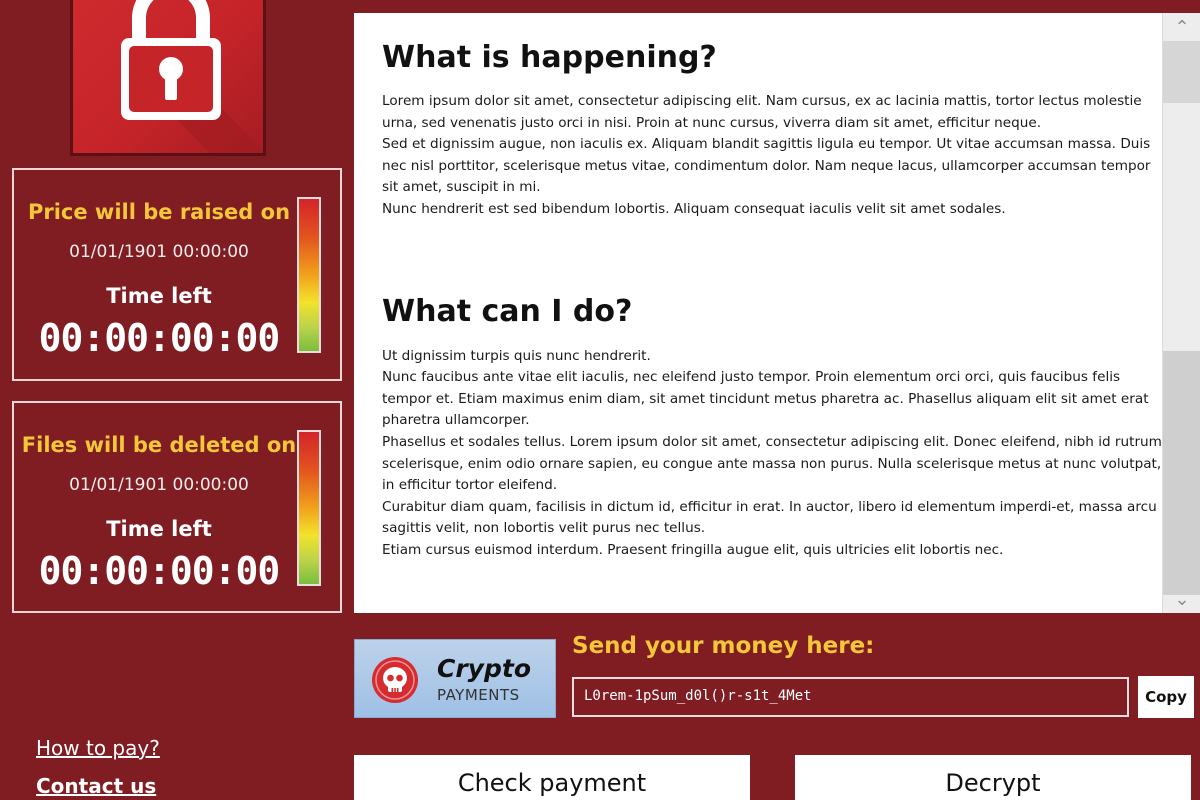 The height and width of the screenshot is (800, 1200). I want to click on files-delete-date: 01/01/1901 00:00:00, so click(159, 485).